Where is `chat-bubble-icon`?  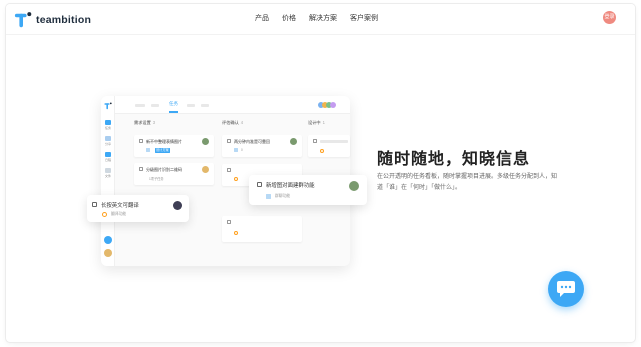 chat-bubble-icon is located at coordinates (566, 289).